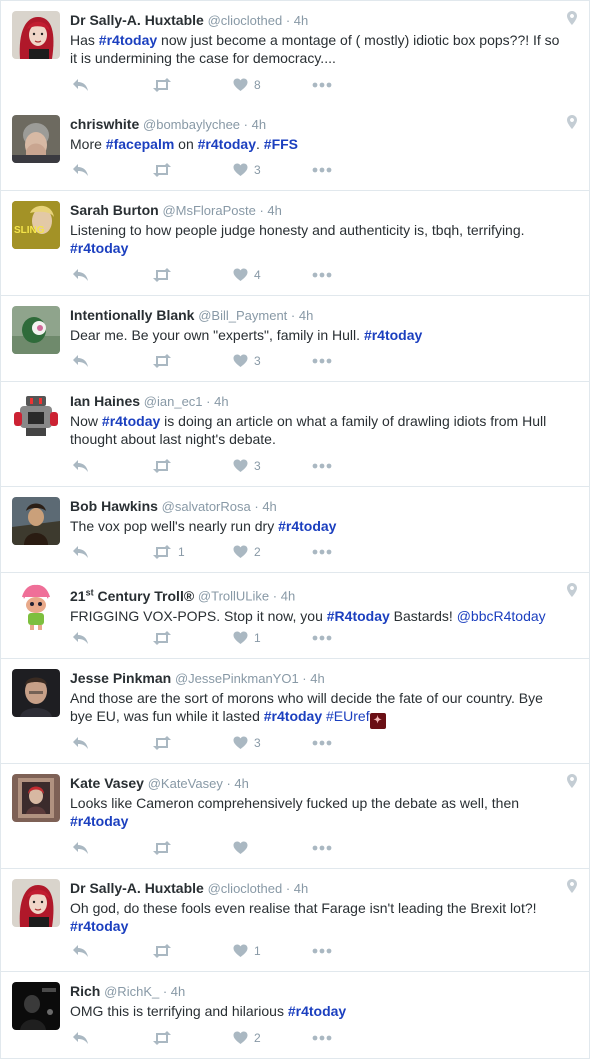 Image resolution: width=591 pixels, height=1059 pixels. Describe the element at coordinates (501, 616) in the screenshot. I see `mention-link: @bbcR4today` at that location.